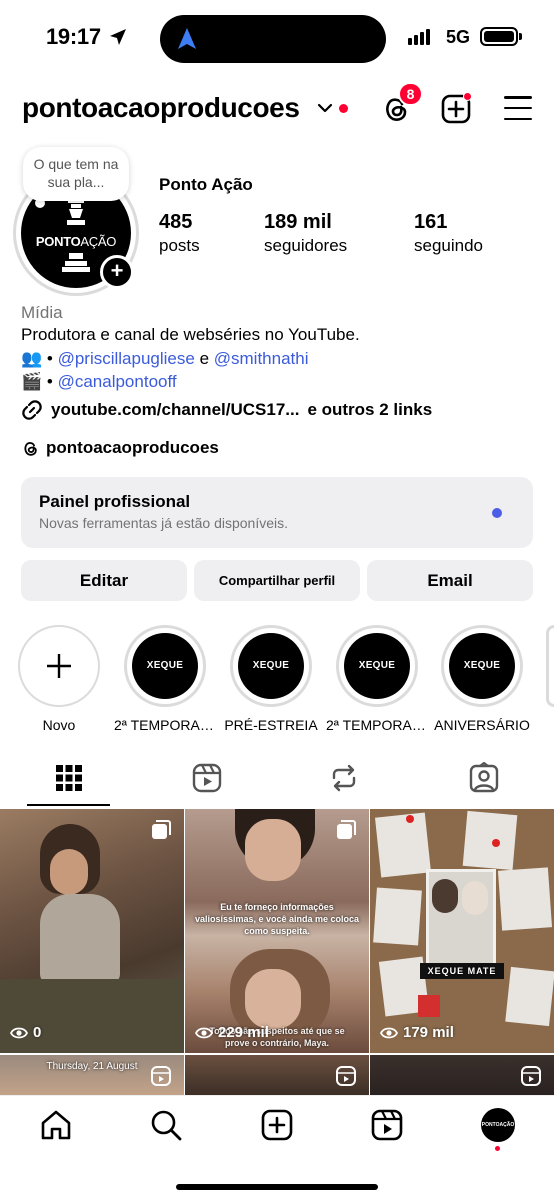 The image size is (554, 1200). Describe the element at coordinates (484, 778) in the screenshot. I see `tagged-icon` at that location.